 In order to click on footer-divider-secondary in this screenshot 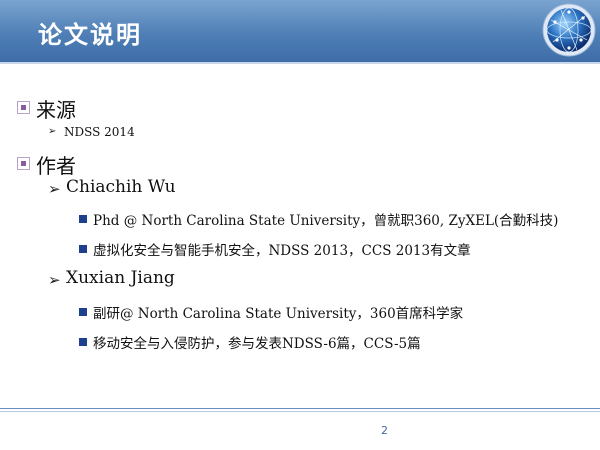, I will do `click(300, 411)`.